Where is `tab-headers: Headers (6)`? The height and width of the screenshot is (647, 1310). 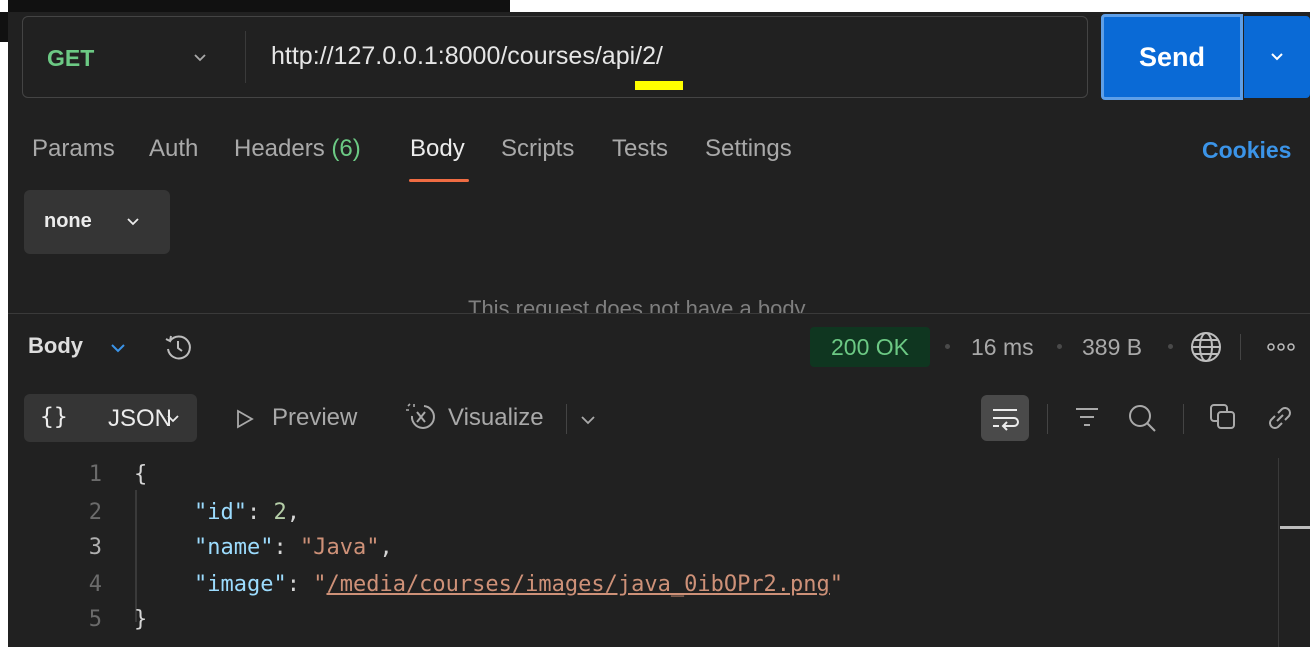 tab-headers: Headers (6) is located at coordinates (297, 149).